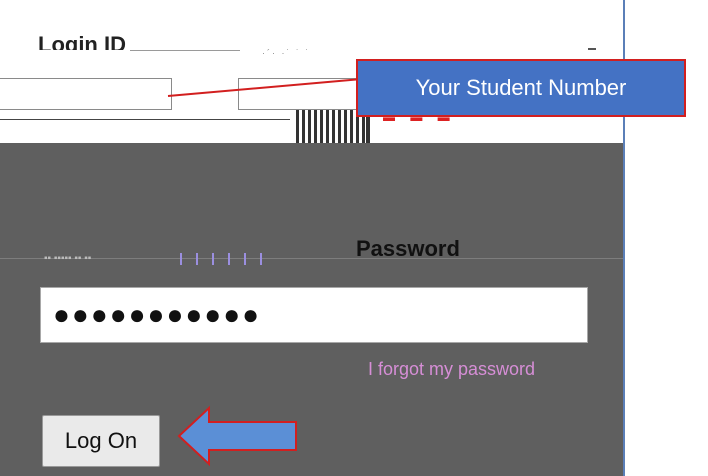  I want to click on student-number-callout: Your Student Number, so click(521, 88).